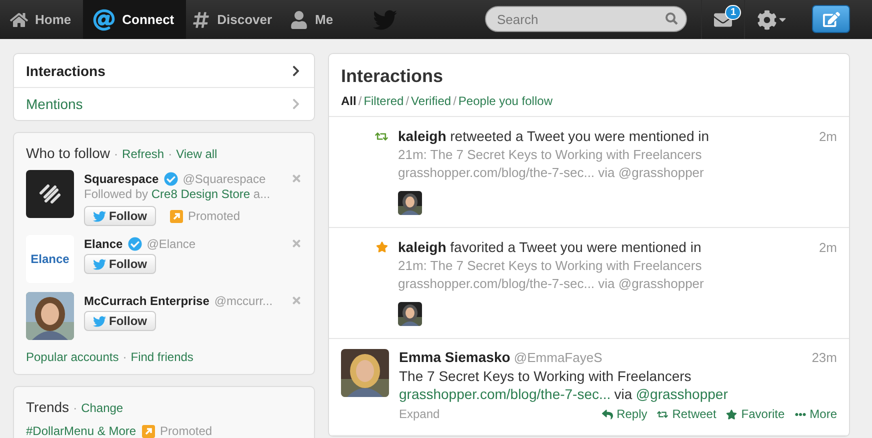  Describe the element at coordinates (81, 431) in the screenshot. I see `trend-link: #DollarMenu & More` at that location.